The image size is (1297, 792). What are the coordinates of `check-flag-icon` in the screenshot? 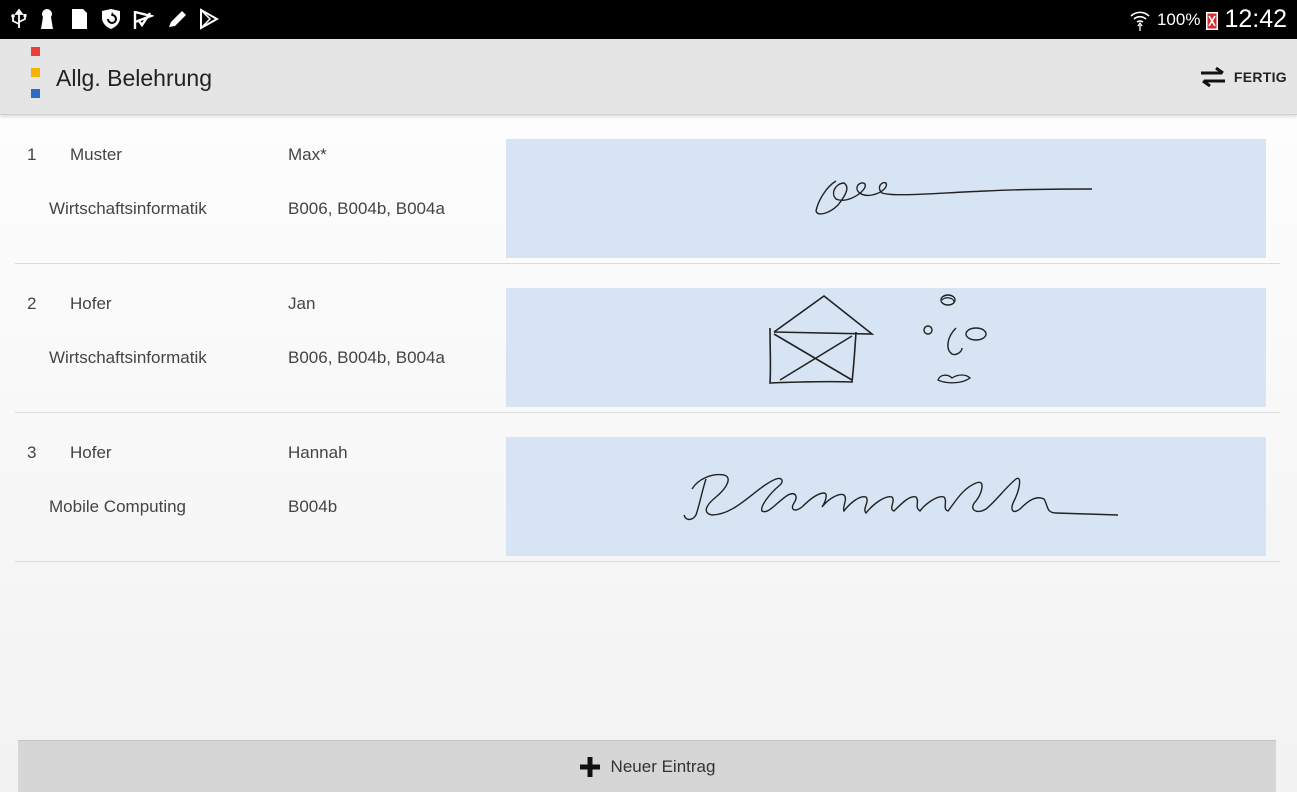 It's located at (143, 19).